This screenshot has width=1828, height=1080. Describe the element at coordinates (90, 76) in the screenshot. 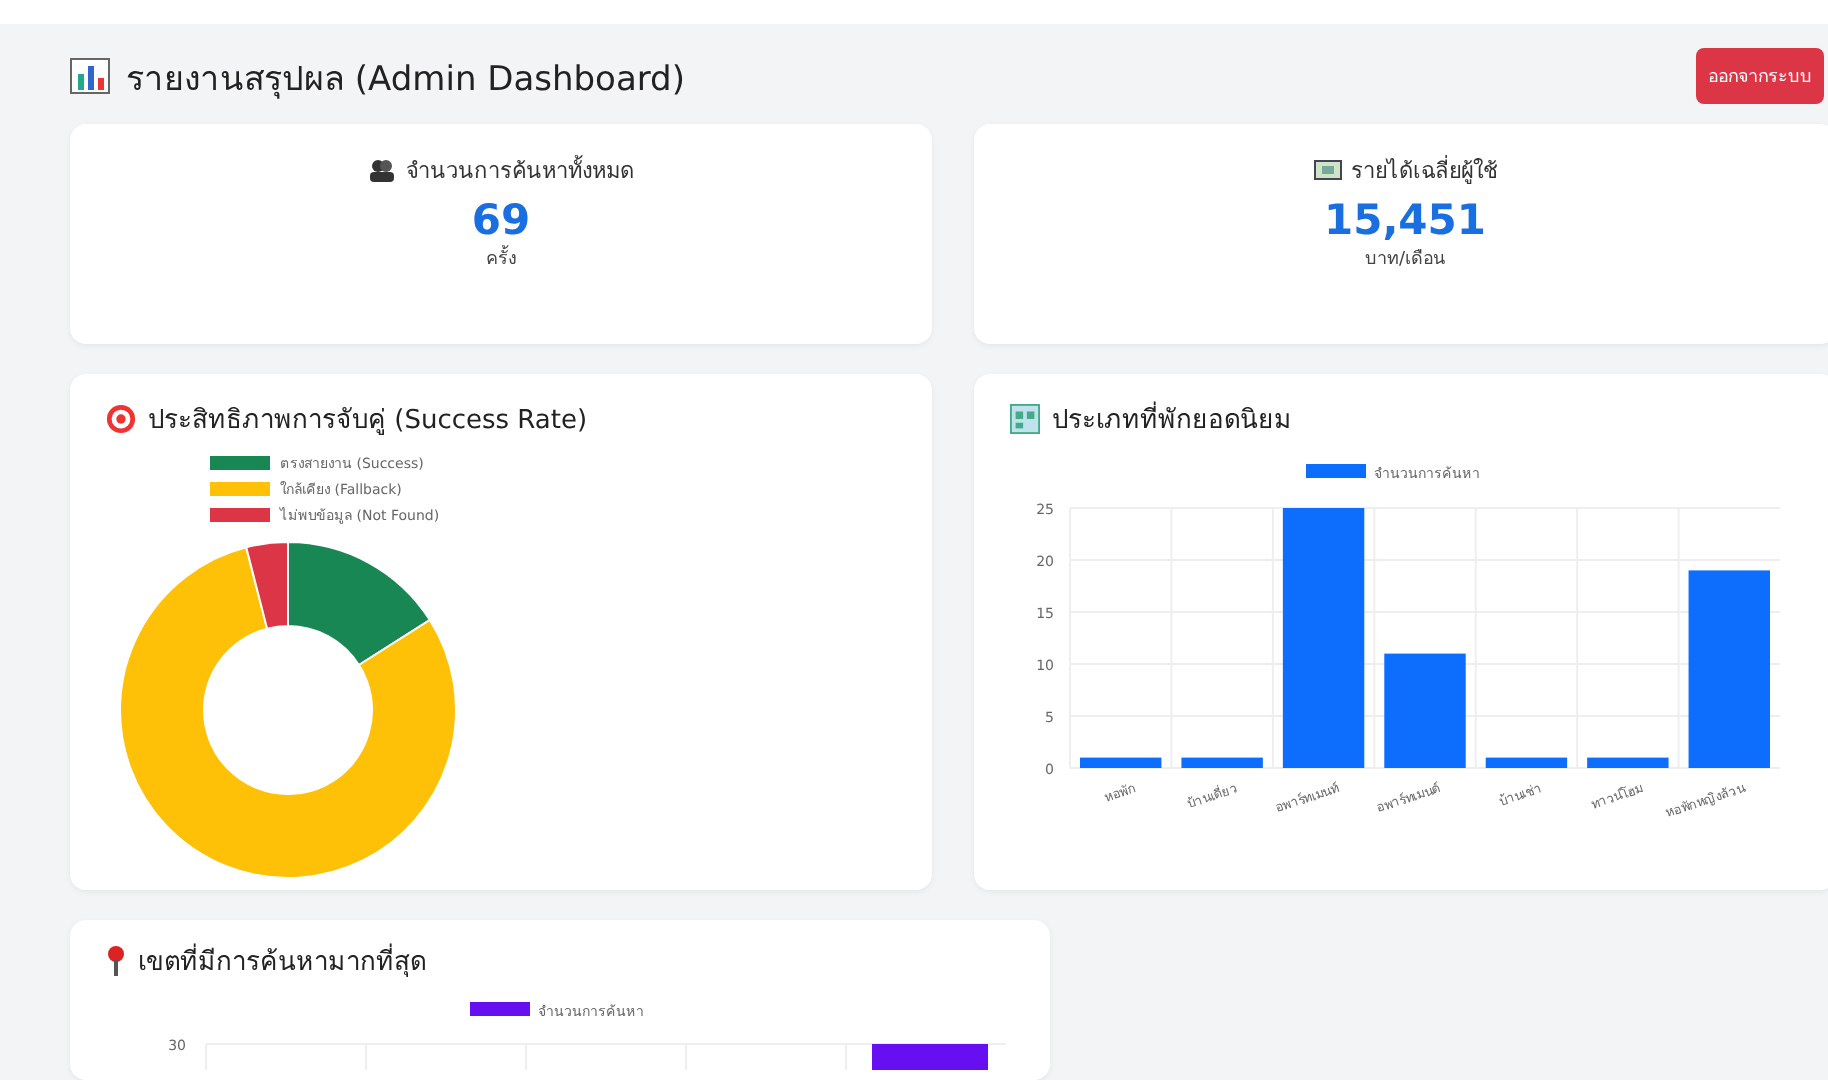

I see `bar-chart-icon` at that location.